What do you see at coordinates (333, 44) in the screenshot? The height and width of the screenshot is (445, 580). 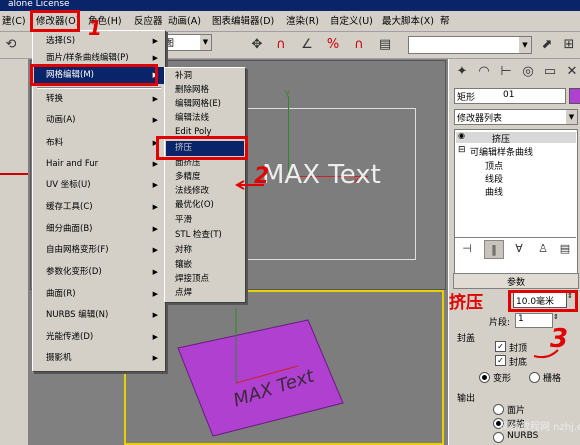 I see `percent-snap-icon: %` at bounding box center [333, 44].